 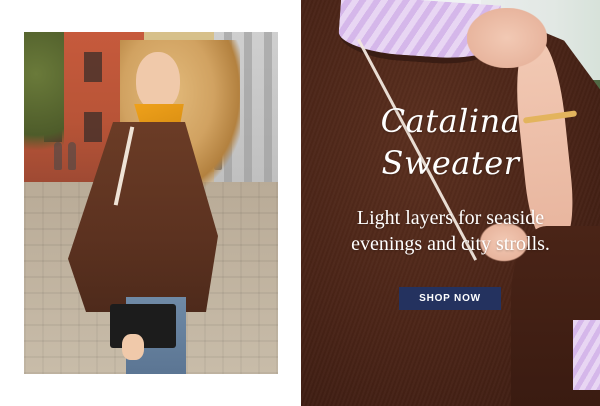 What do you see at coordinates (450, 218) in the screenshot?
I see `subheading-line-1: Light layers for seaside` at bounding box center [450, 218].